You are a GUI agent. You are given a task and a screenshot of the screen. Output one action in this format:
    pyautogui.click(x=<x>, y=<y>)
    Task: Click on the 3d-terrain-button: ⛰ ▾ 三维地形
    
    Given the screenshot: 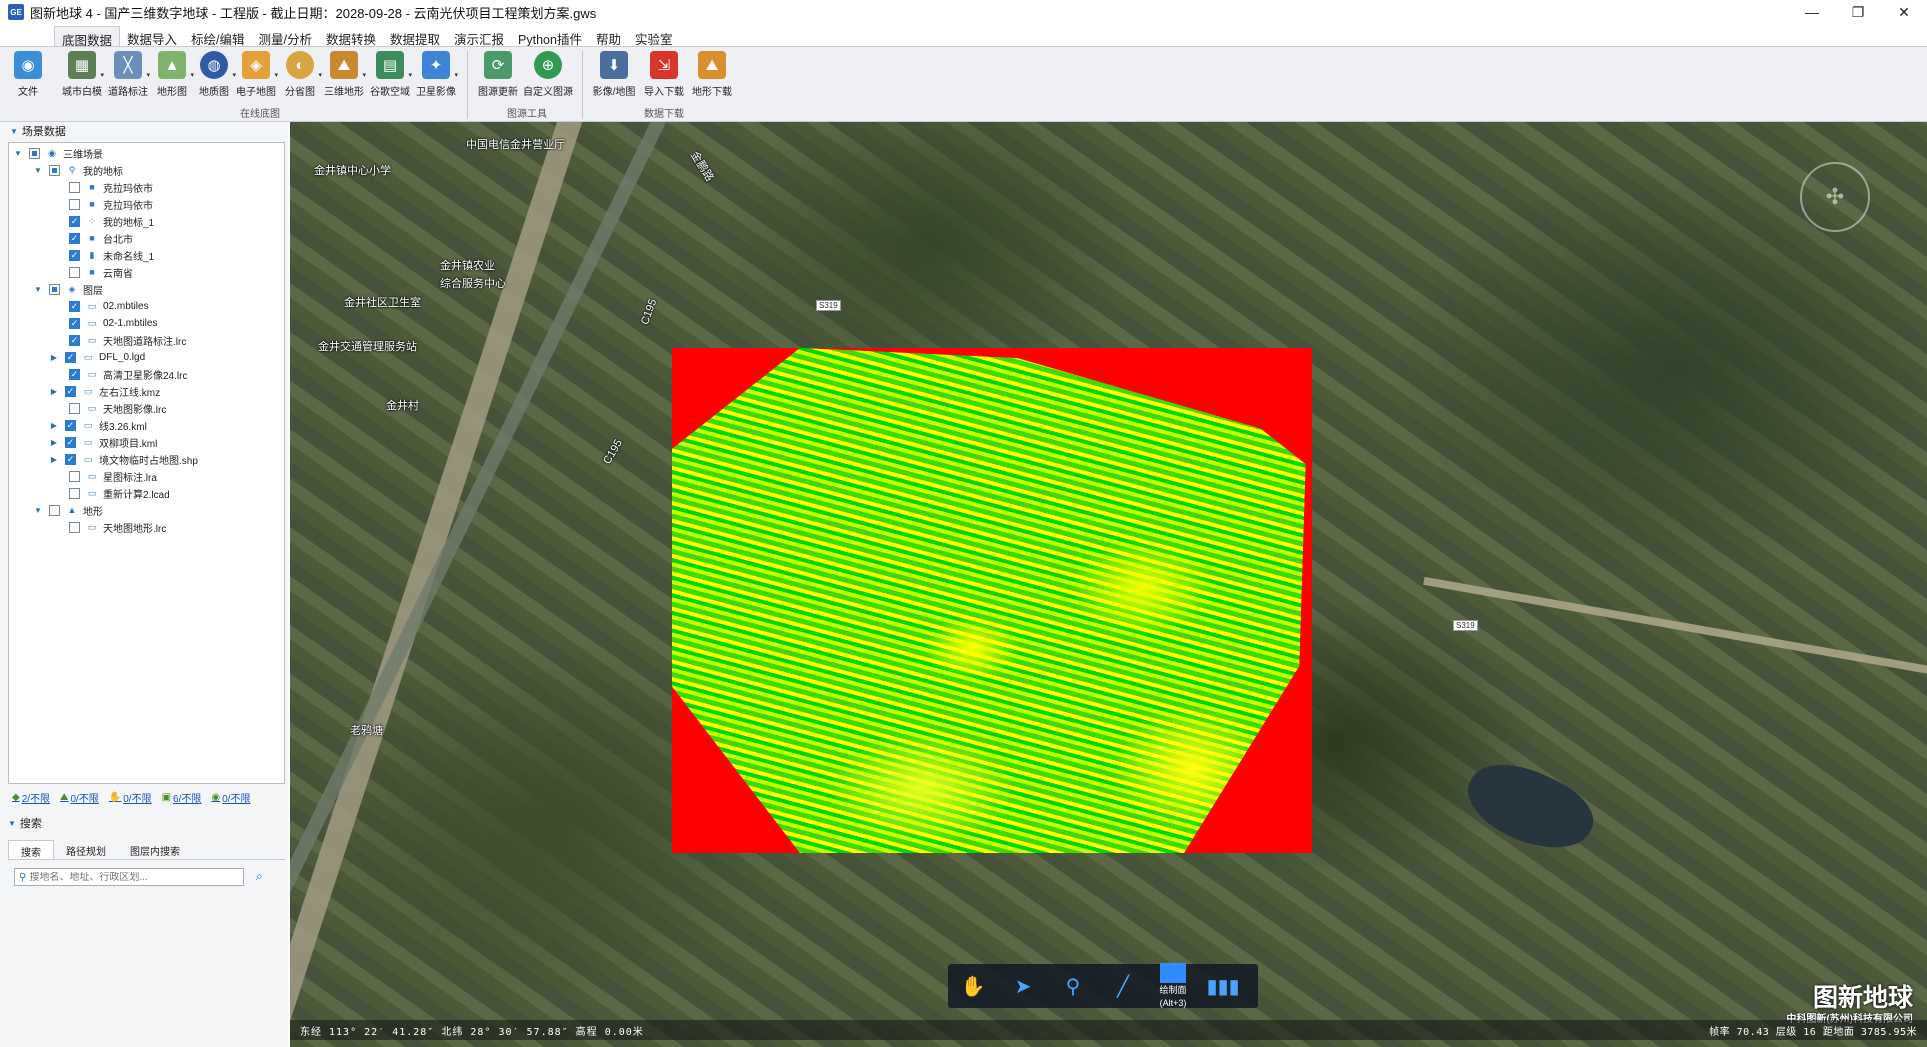 What is the action you would take?
    pyautogui.click(x=344, y=73)
    